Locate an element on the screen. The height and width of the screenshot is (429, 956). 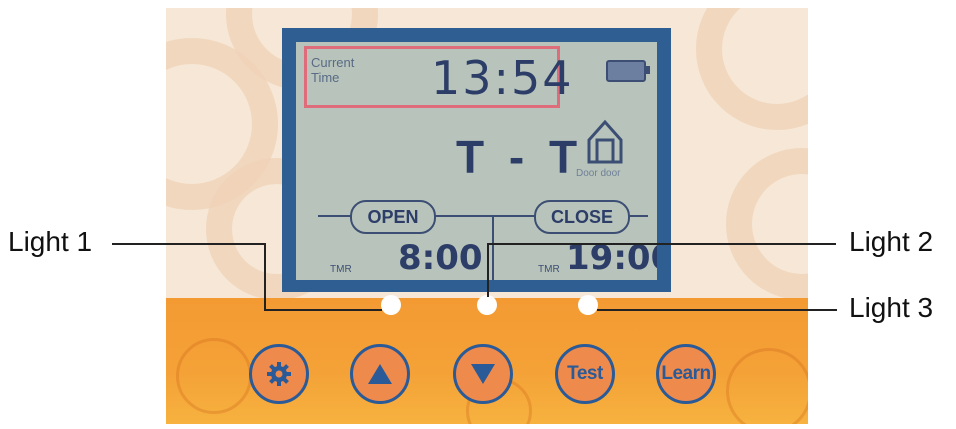
test-button-label: Test is located at coordinates (585, 373).